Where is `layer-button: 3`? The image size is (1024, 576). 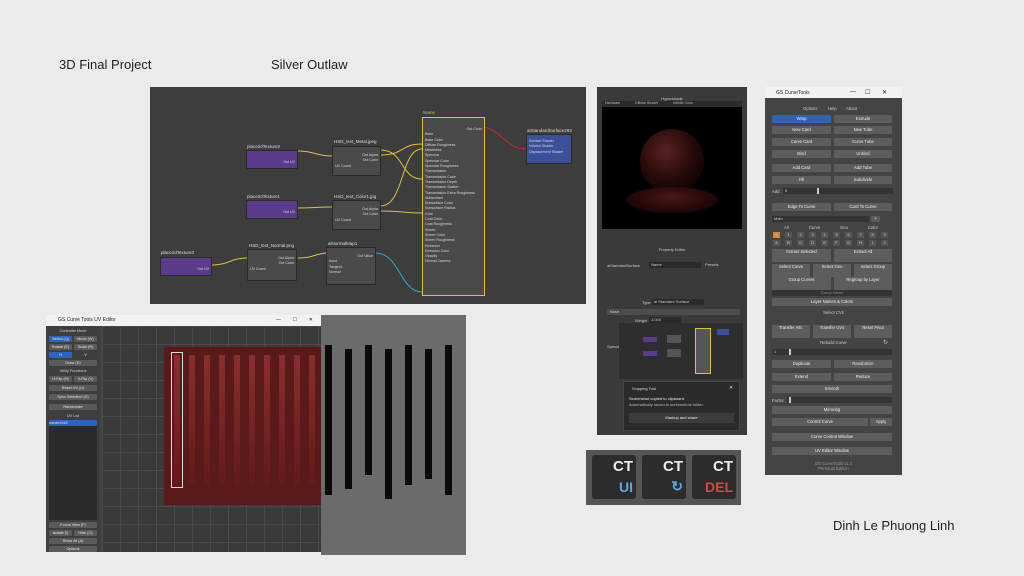 layer-button: 3 is located at coordinates (812, 235).